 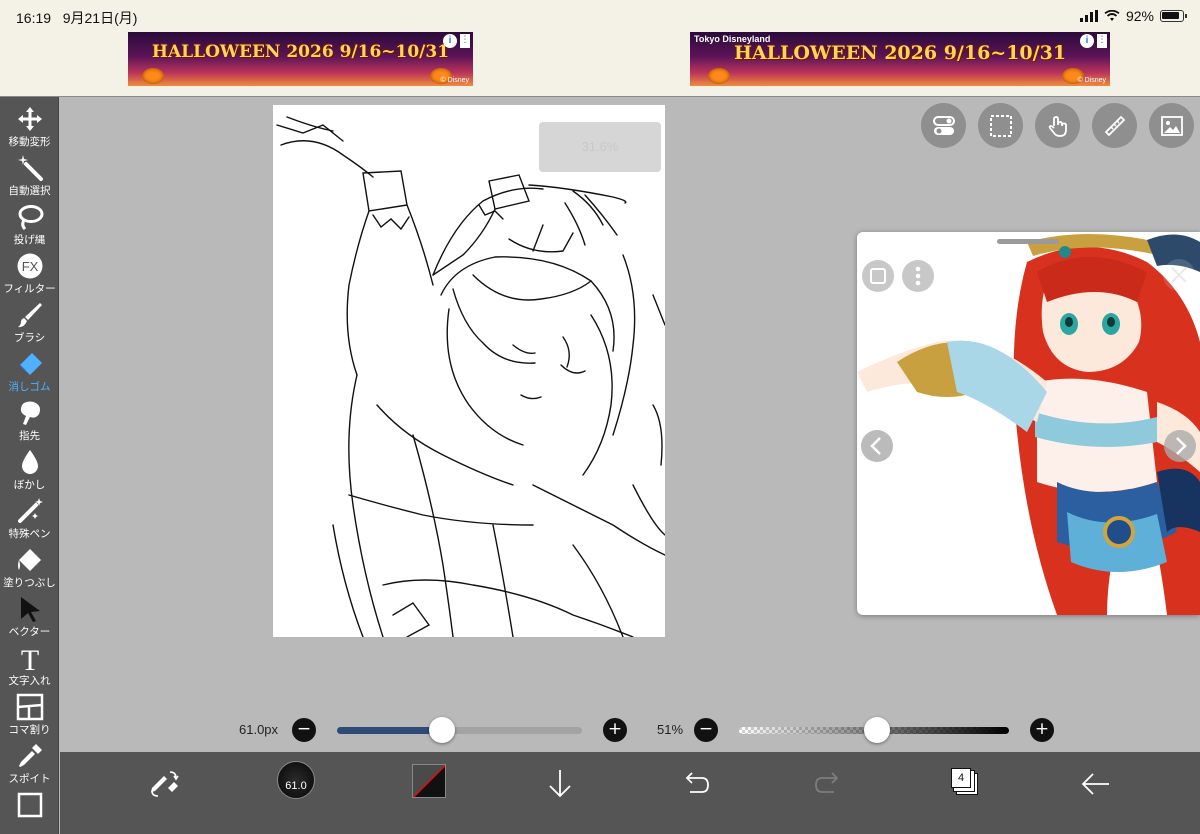 I want to click on ref-next-button, so click(x=1180, y=446).